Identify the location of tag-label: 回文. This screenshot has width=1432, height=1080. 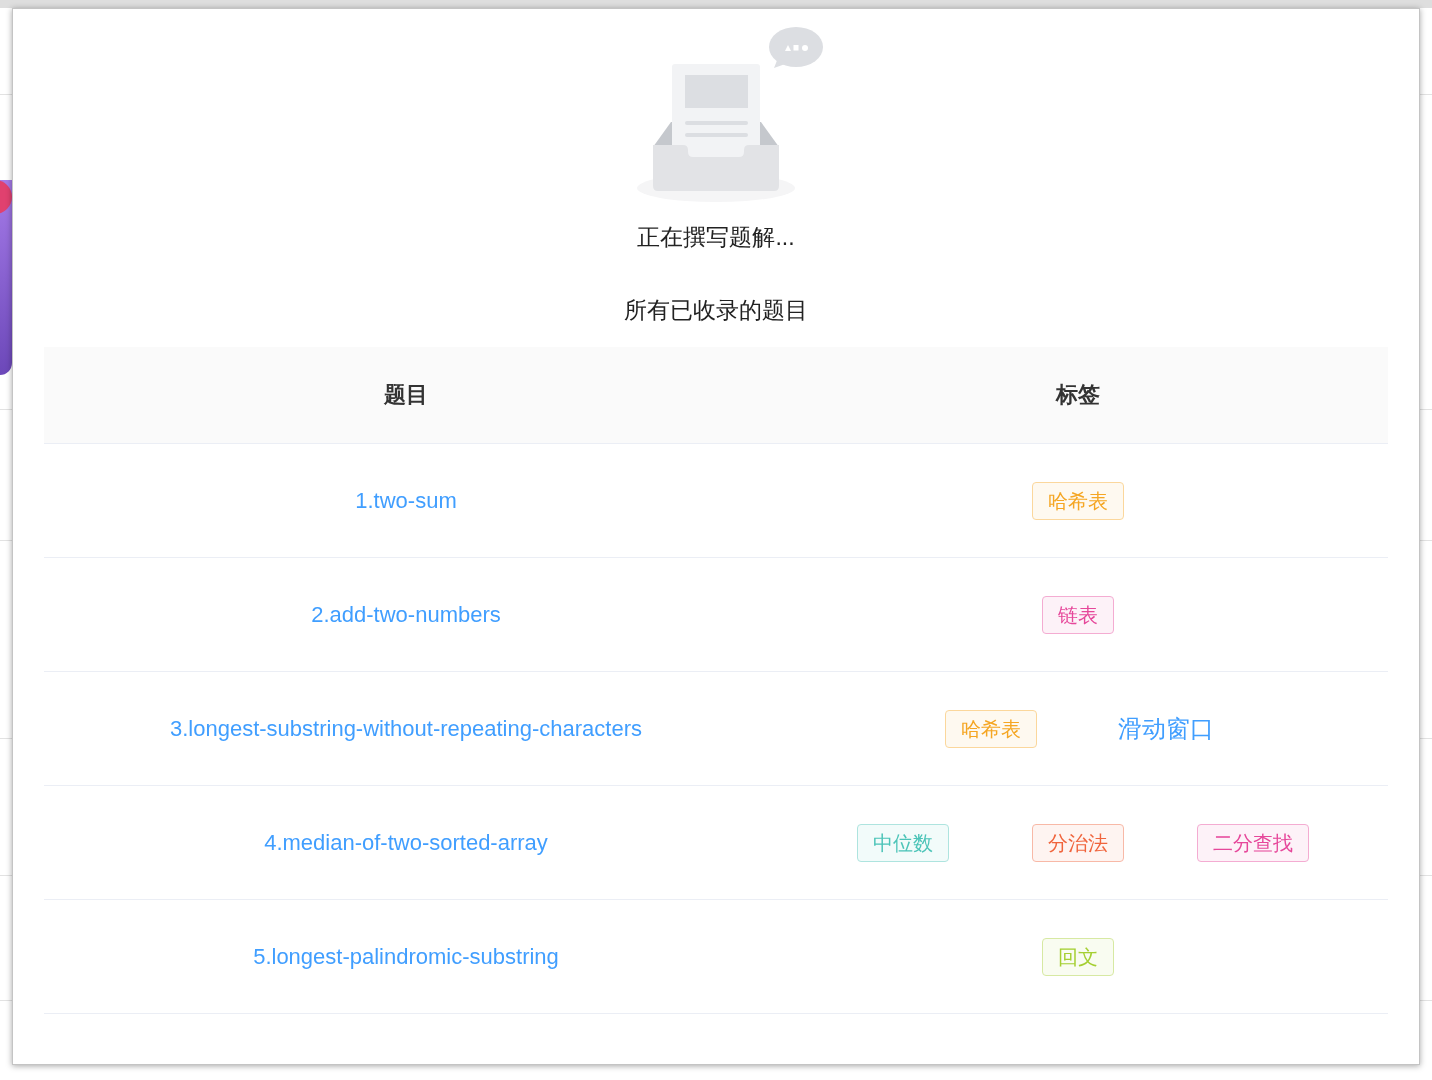
(1078, 956).